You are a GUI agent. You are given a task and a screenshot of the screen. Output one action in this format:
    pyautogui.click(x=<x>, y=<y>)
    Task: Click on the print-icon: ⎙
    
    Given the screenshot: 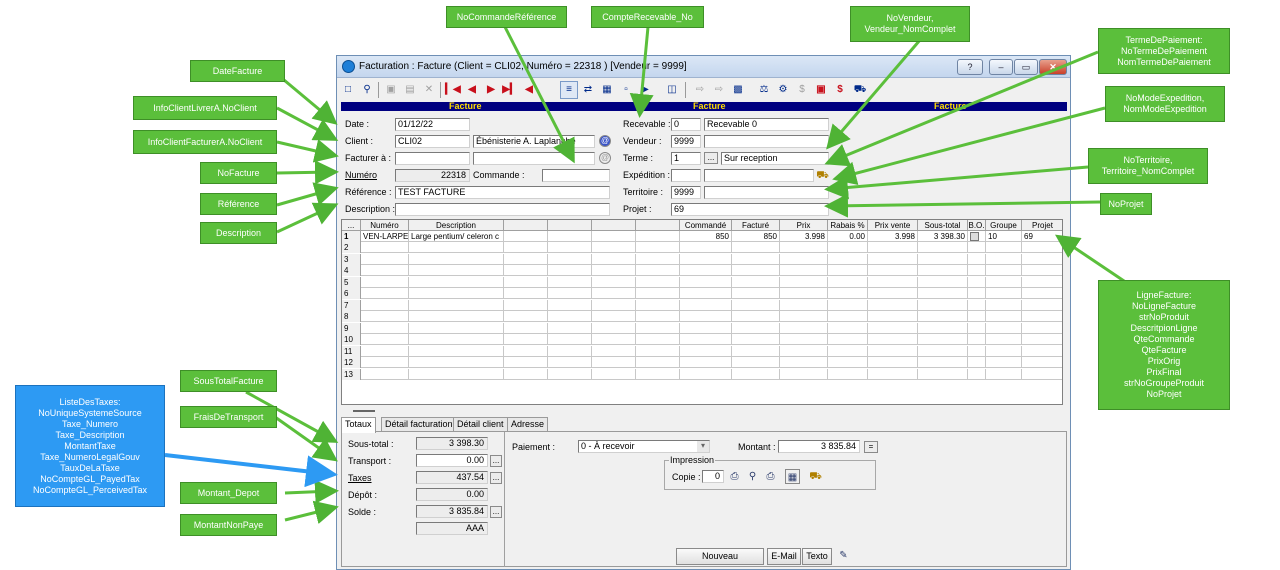 What is the action you would take?
    pyautogui.click(x=734, y=476)
    